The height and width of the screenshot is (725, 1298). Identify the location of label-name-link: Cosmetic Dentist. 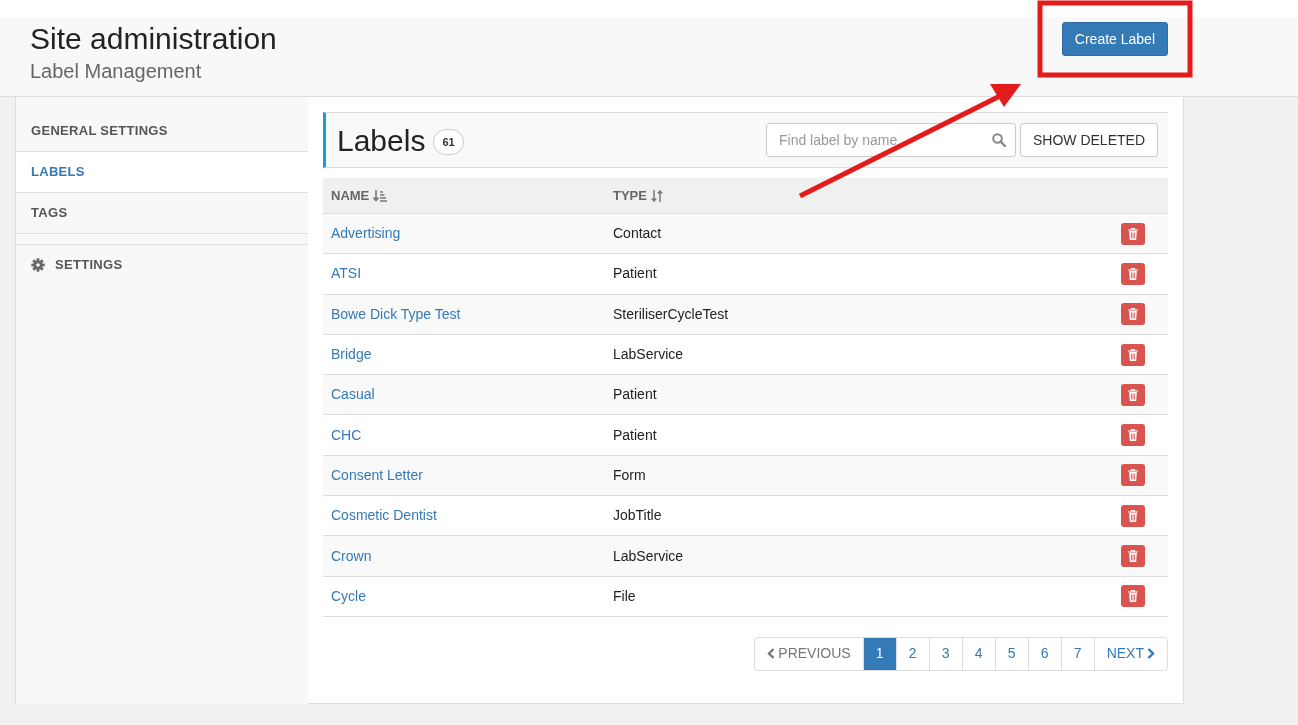
(384, 515).